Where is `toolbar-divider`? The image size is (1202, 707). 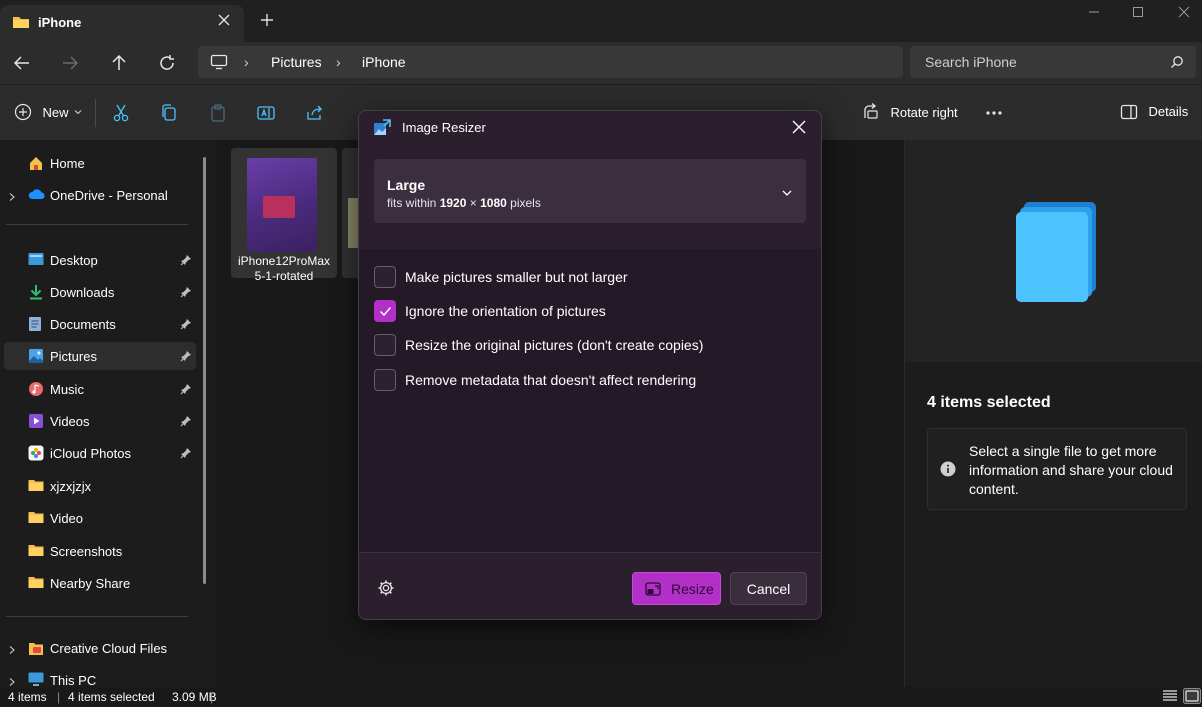 toolbar-divider is located at coordinates (95, 113).